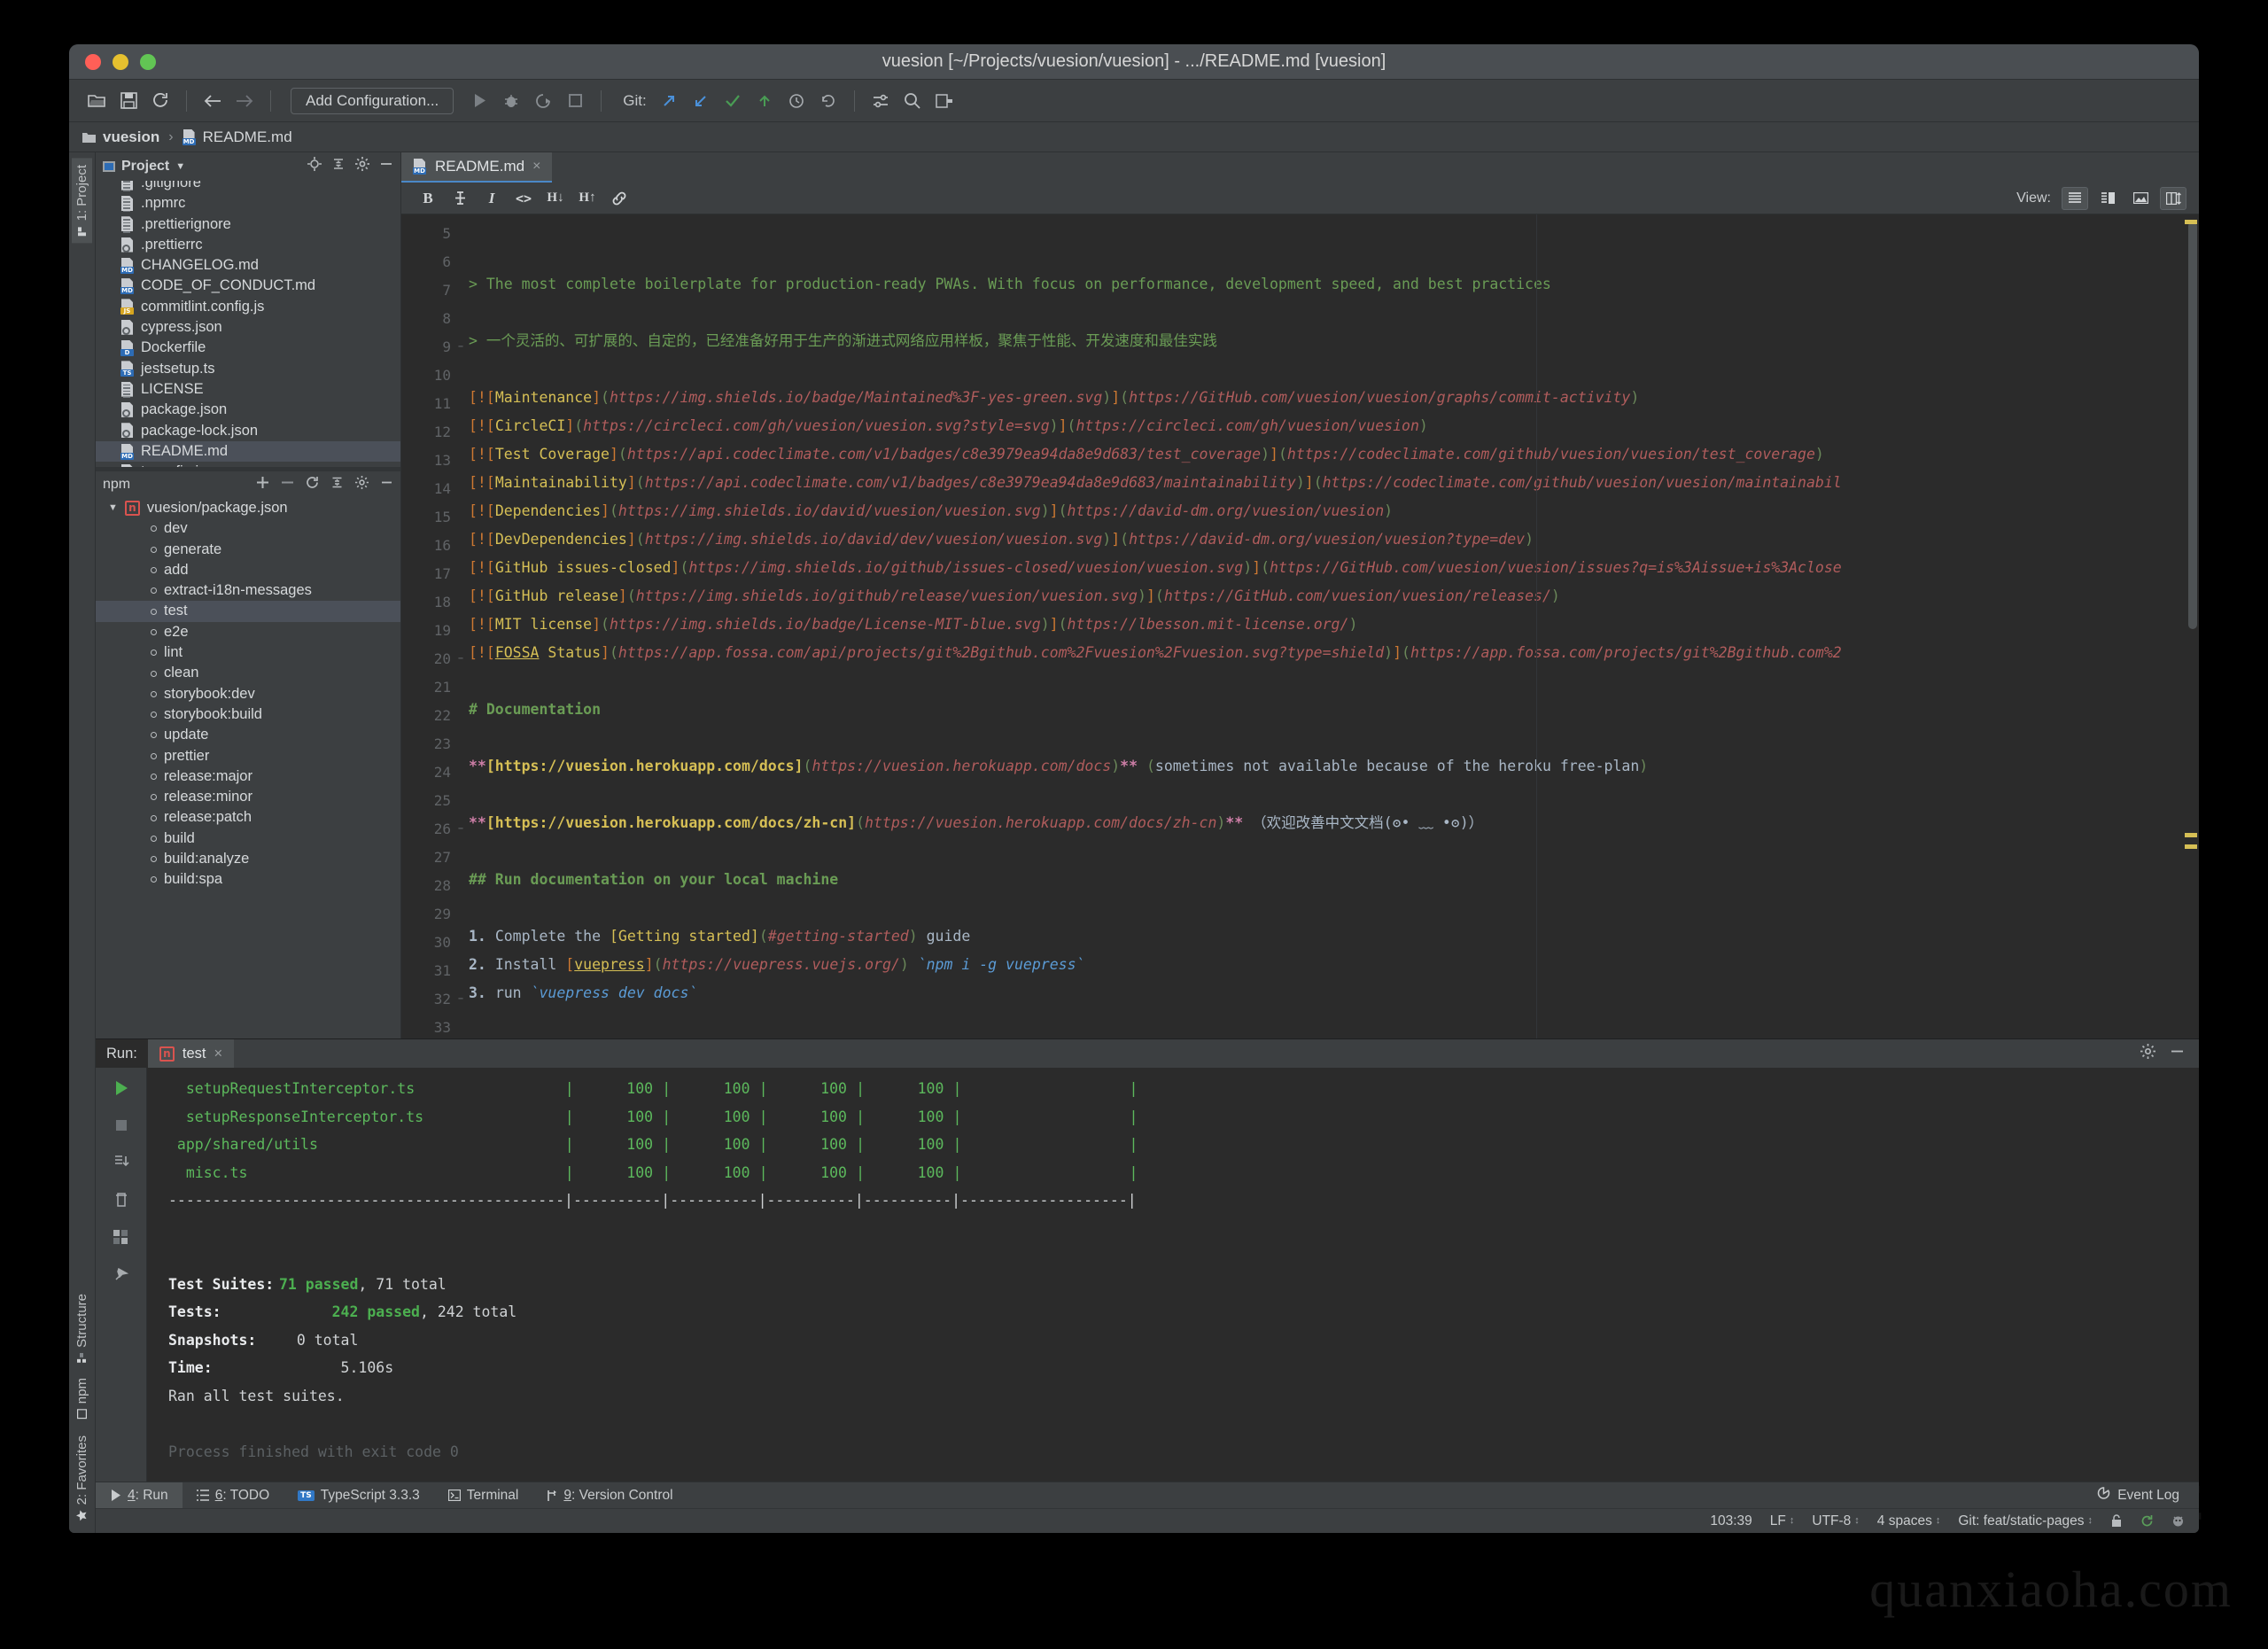  Describe the element at coordinates (314, 166) in the screenshot. I see `scroll-from-source-icon` at that location.